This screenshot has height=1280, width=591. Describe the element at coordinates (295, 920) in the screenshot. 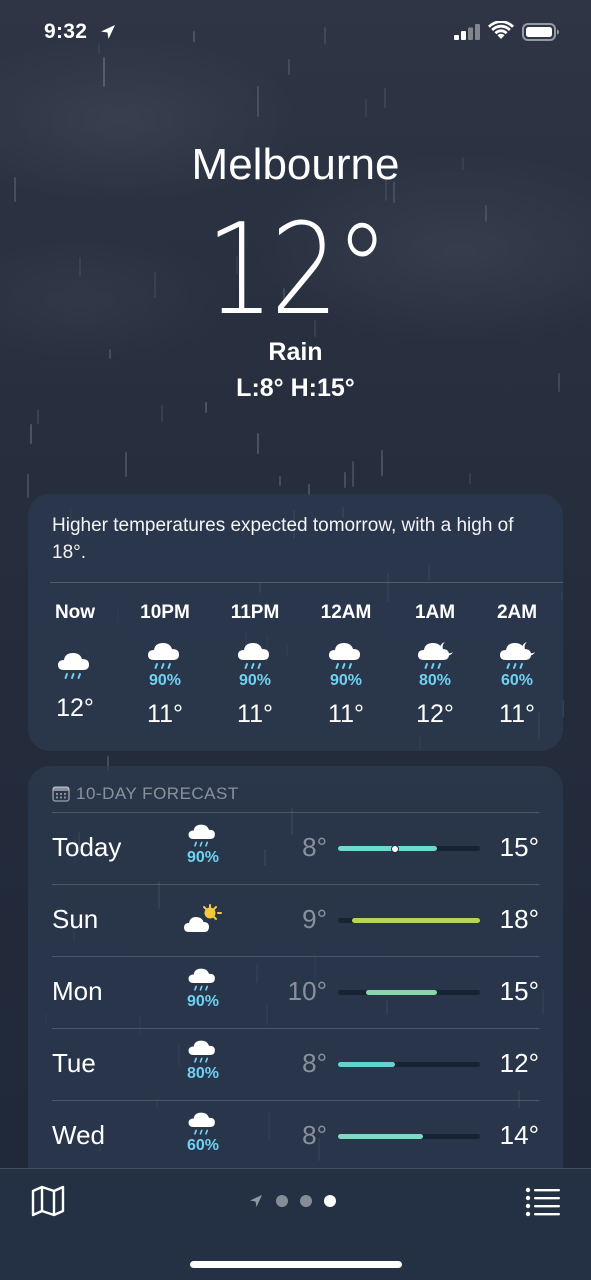

I see `daily-row: Sun 9° 18°` at that location.